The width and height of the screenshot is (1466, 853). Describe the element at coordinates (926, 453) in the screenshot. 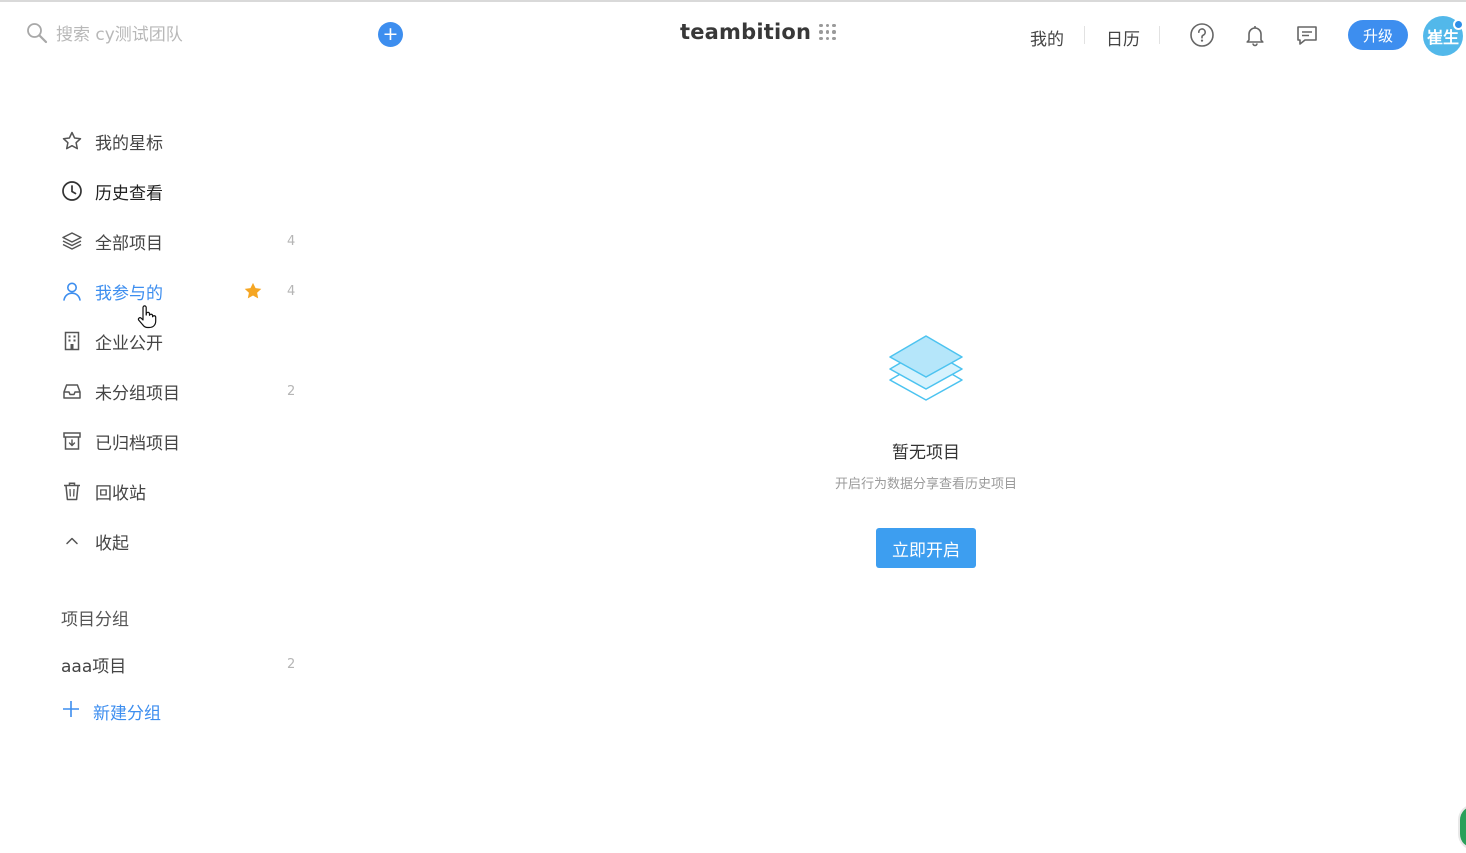

I see `empty-state-title: 暂无项目` at that location.